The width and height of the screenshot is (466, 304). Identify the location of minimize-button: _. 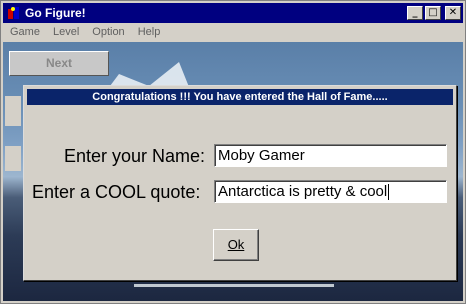
(415, 13).